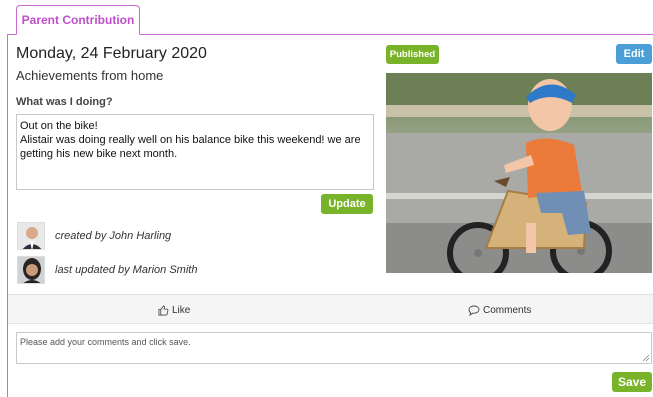 Image resolution: width=653 pixels, height=397 pixels. I want to click on save-button: Save, so click(632, 382).